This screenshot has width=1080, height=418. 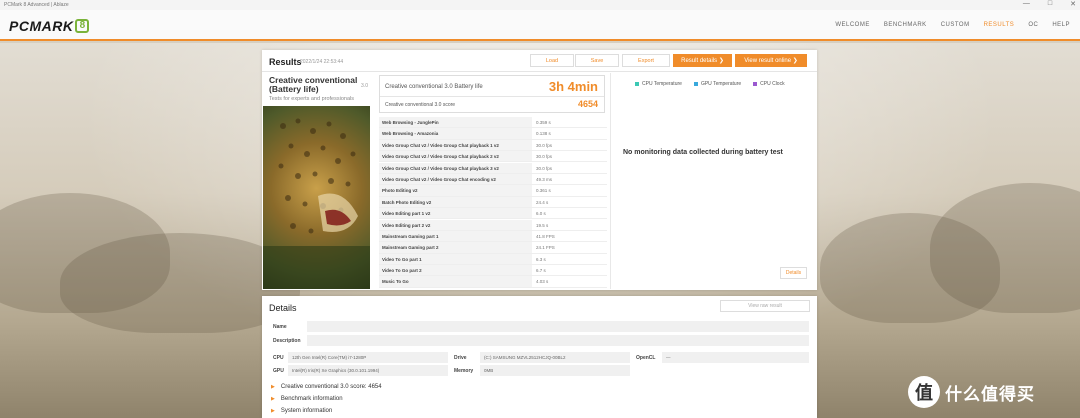 I want to click on monitoring-details-button: Details, so click(x=793, y=273).